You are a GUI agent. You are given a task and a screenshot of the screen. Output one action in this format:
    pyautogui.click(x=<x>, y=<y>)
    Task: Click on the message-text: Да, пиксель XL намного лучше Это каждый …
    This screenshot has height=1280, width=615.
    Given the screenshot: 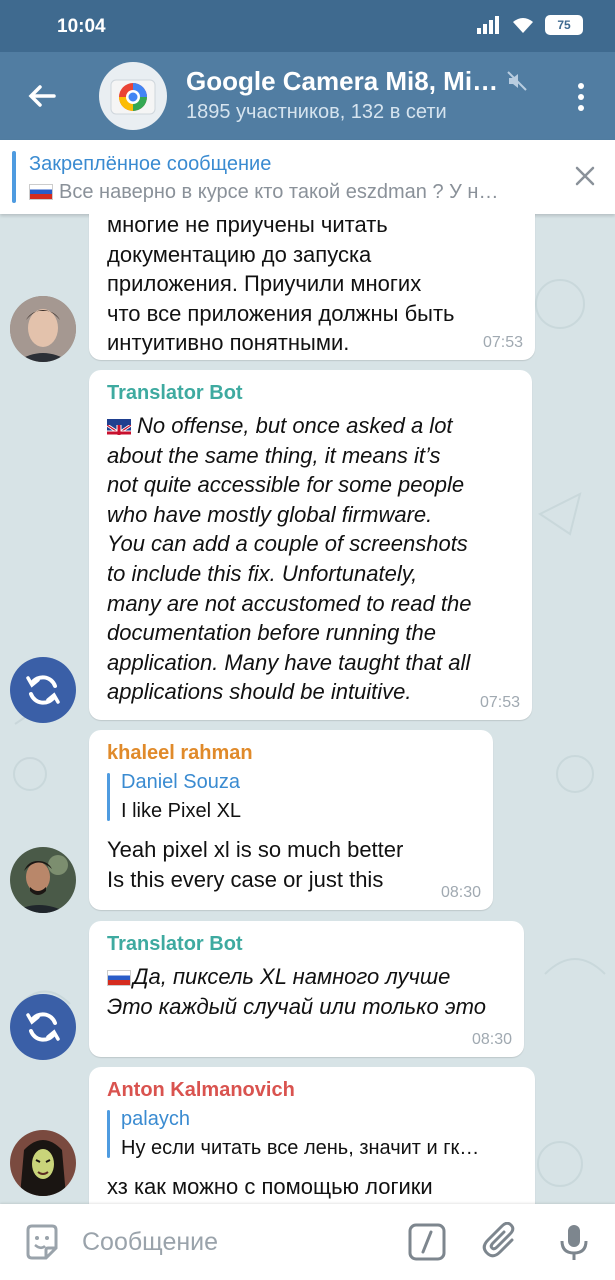 What is the action you would take?
    pyautogui.click(x=306, y=991)
    